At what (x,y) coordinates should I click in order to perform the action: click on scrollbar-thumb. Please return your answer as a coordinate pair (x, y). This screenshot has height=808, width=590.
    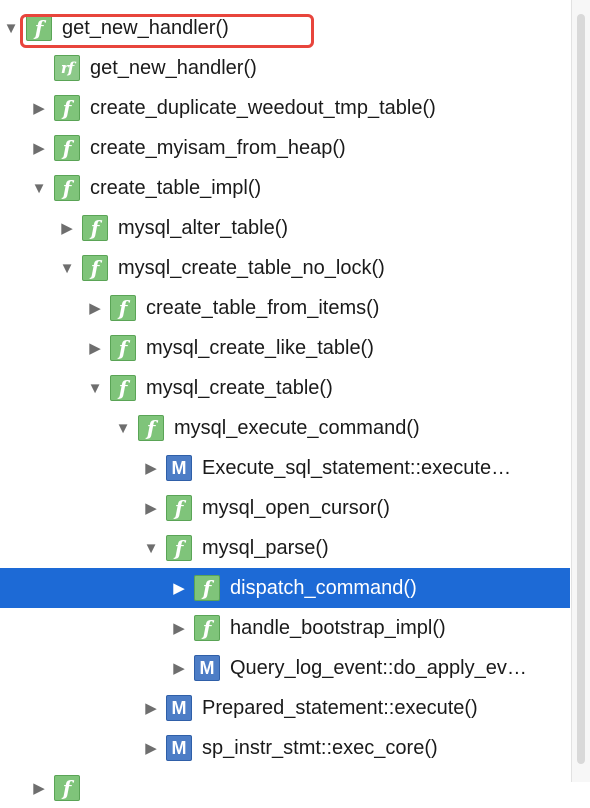
    Looking at the image, I should click on (581, 389).